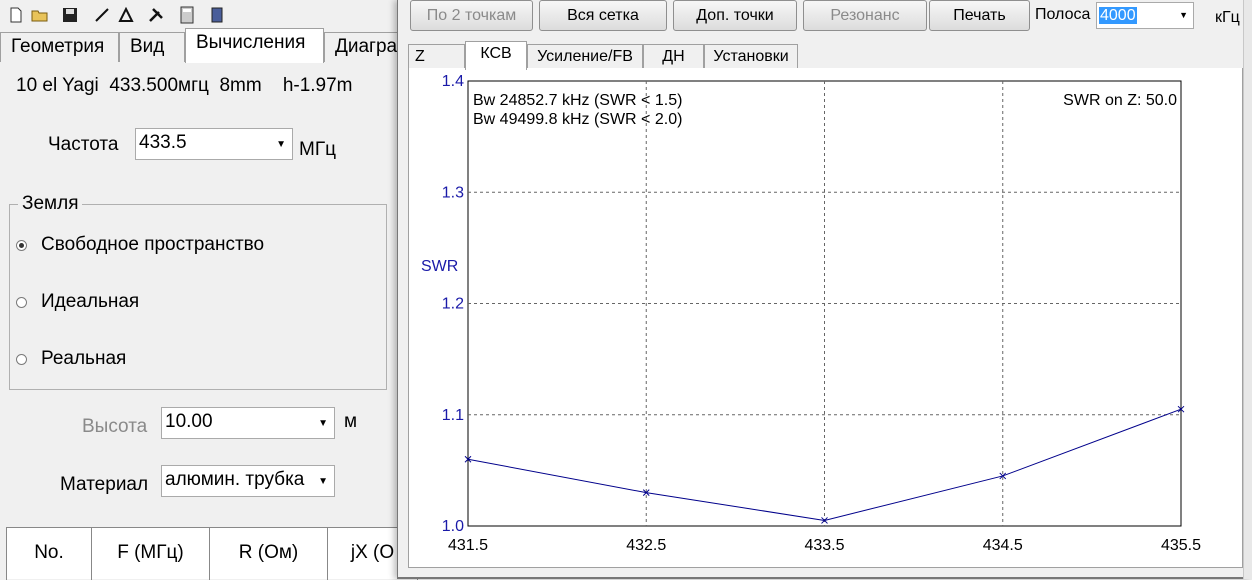  What do you see at coordinates (152, 245) in the screenshot?
I see `ground-option-free-space: Свободное пространство` at bounding box center [152, 245].